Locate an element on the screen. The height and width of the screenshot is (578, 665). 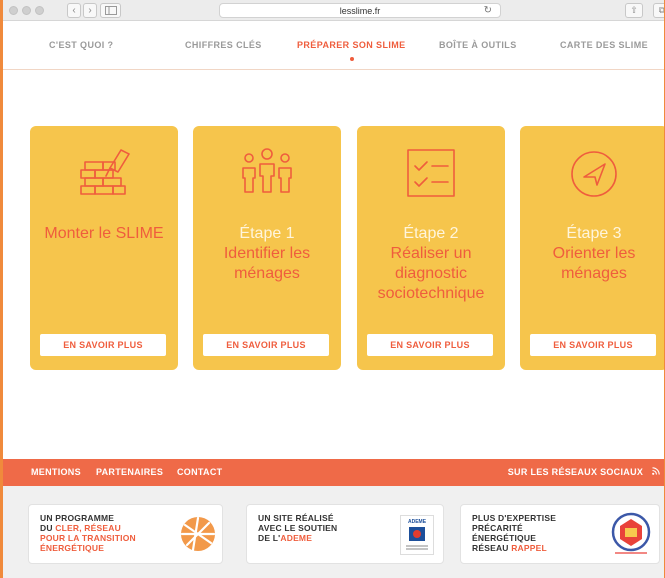
card-step-label: Étape 2 is located at coordinates (431, 233).